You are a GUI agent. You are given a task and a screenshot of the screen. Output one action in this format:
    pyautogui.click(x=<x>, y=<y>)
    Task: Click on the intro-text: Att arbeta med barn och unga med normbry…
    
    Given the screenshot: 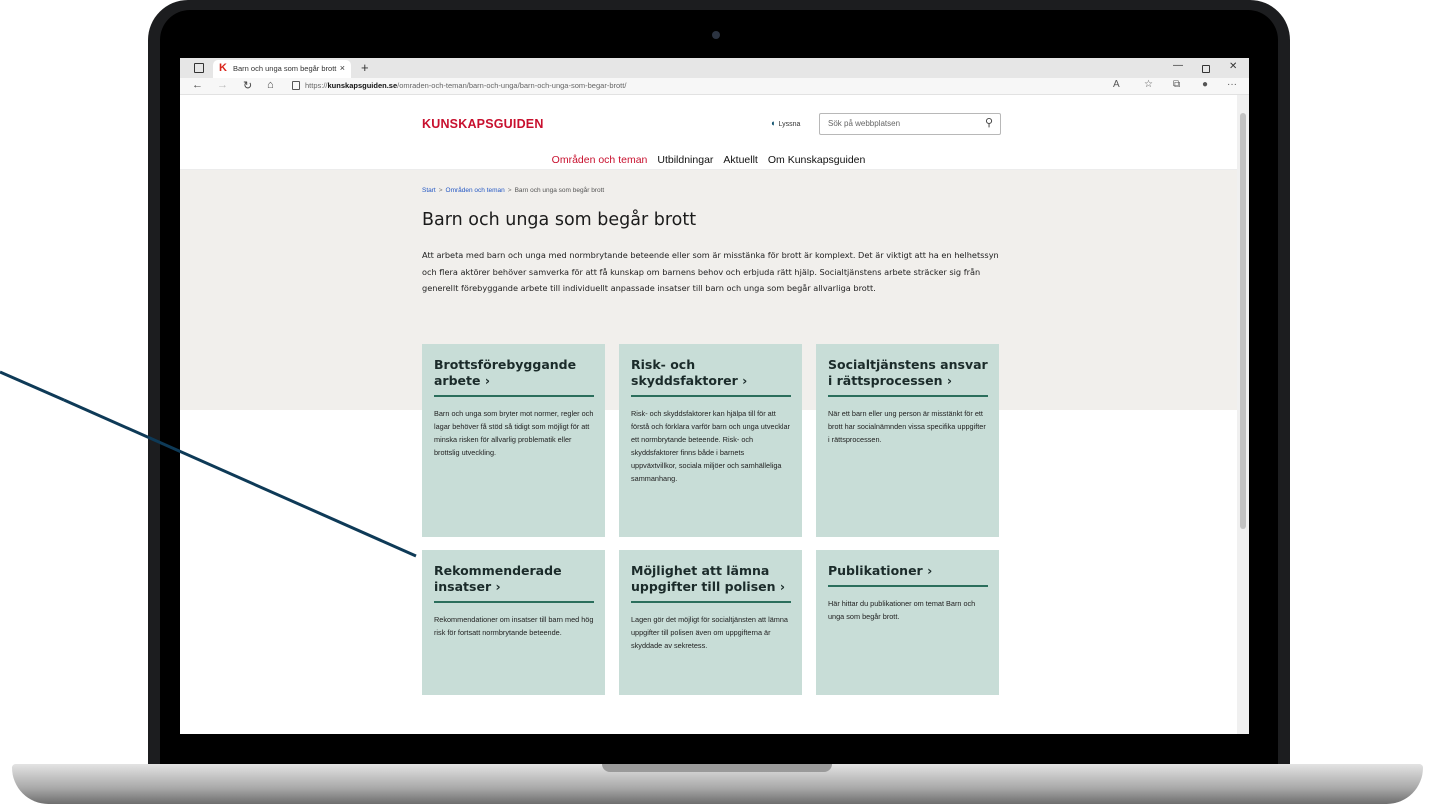 What is the action you would take?
    pyautogui.click(x=710, y=271)
    